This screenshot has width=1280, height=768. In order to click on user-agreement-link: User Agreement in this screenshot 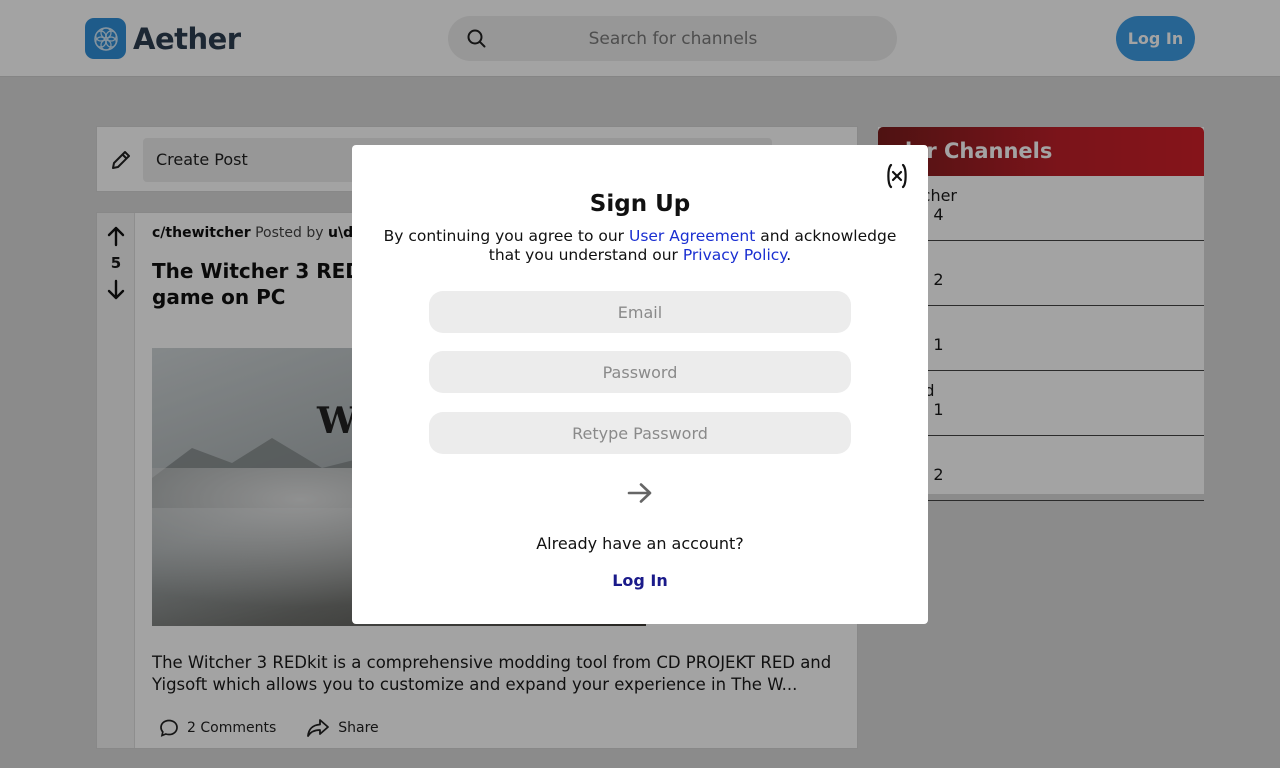, I will do `click(692, 236)`.